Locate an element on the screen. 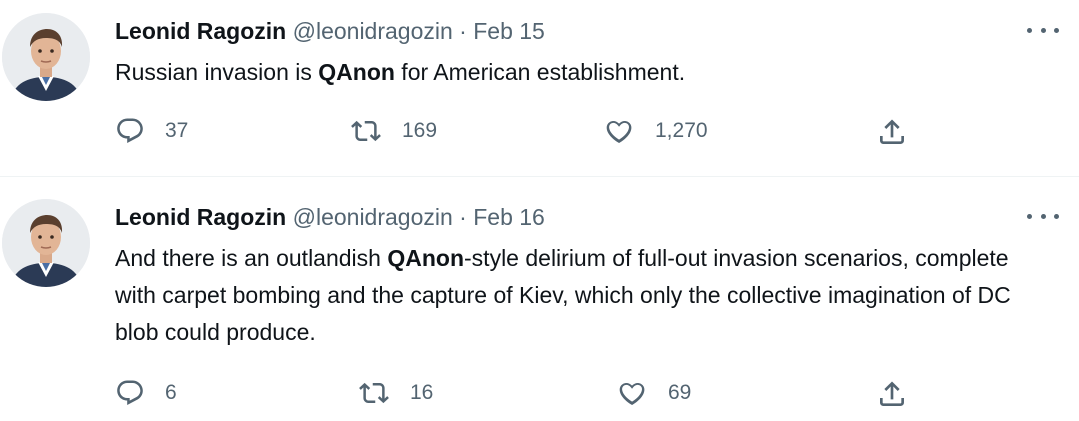  like-button: 1,270 is located at coordinates (655, 131).